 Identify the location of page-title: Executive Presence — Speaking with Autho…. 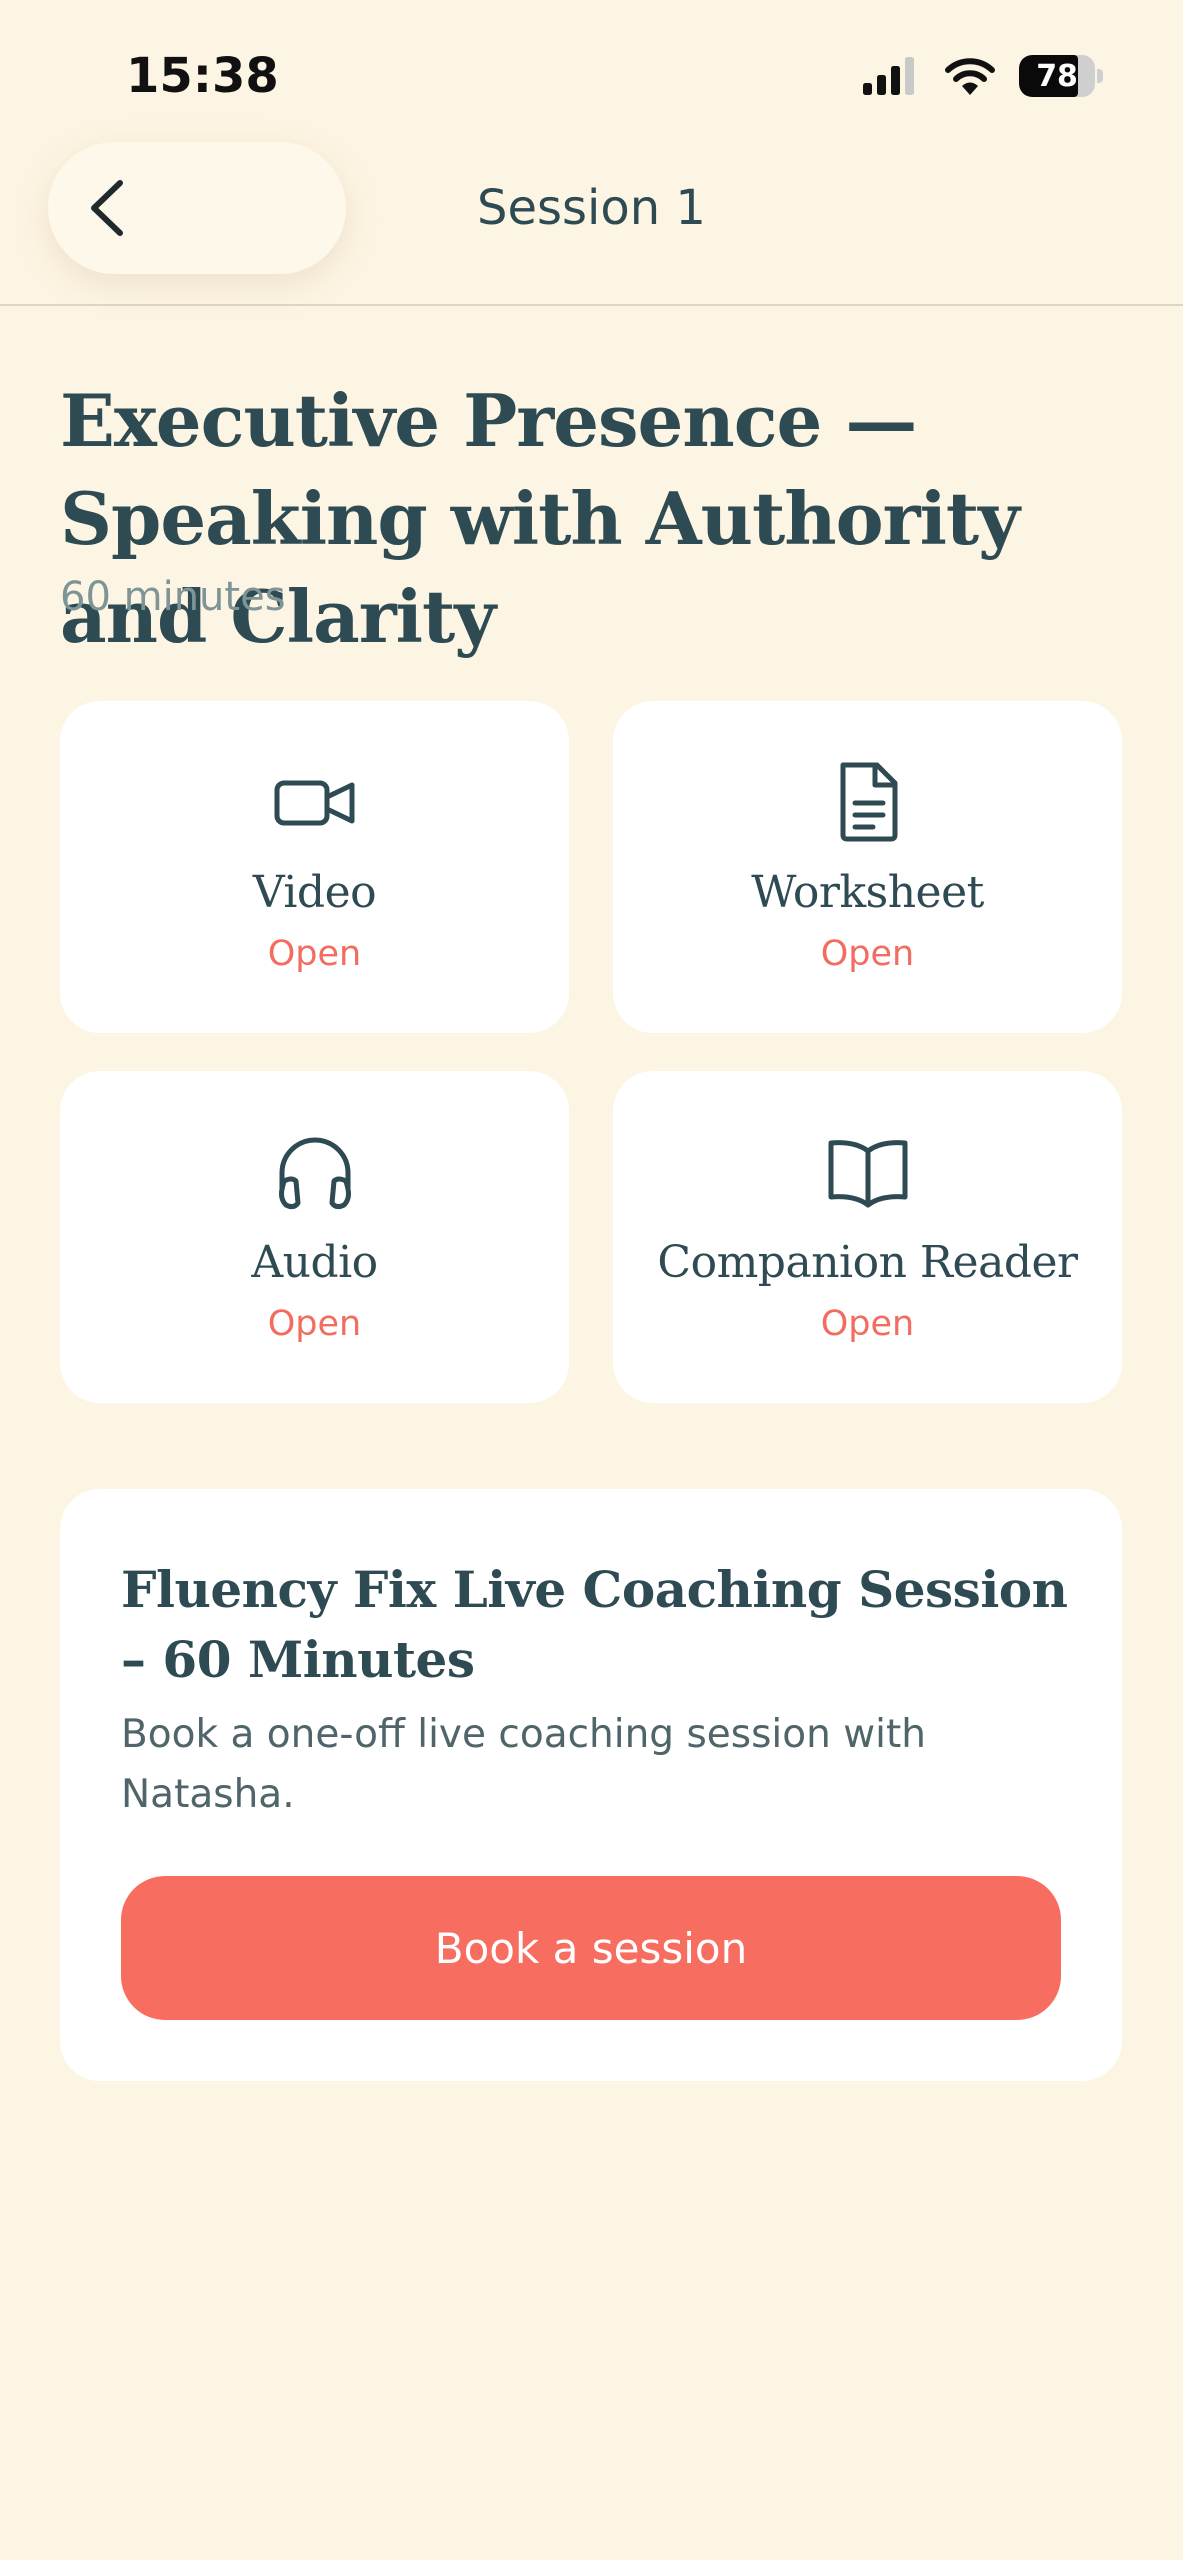
(540, 518).